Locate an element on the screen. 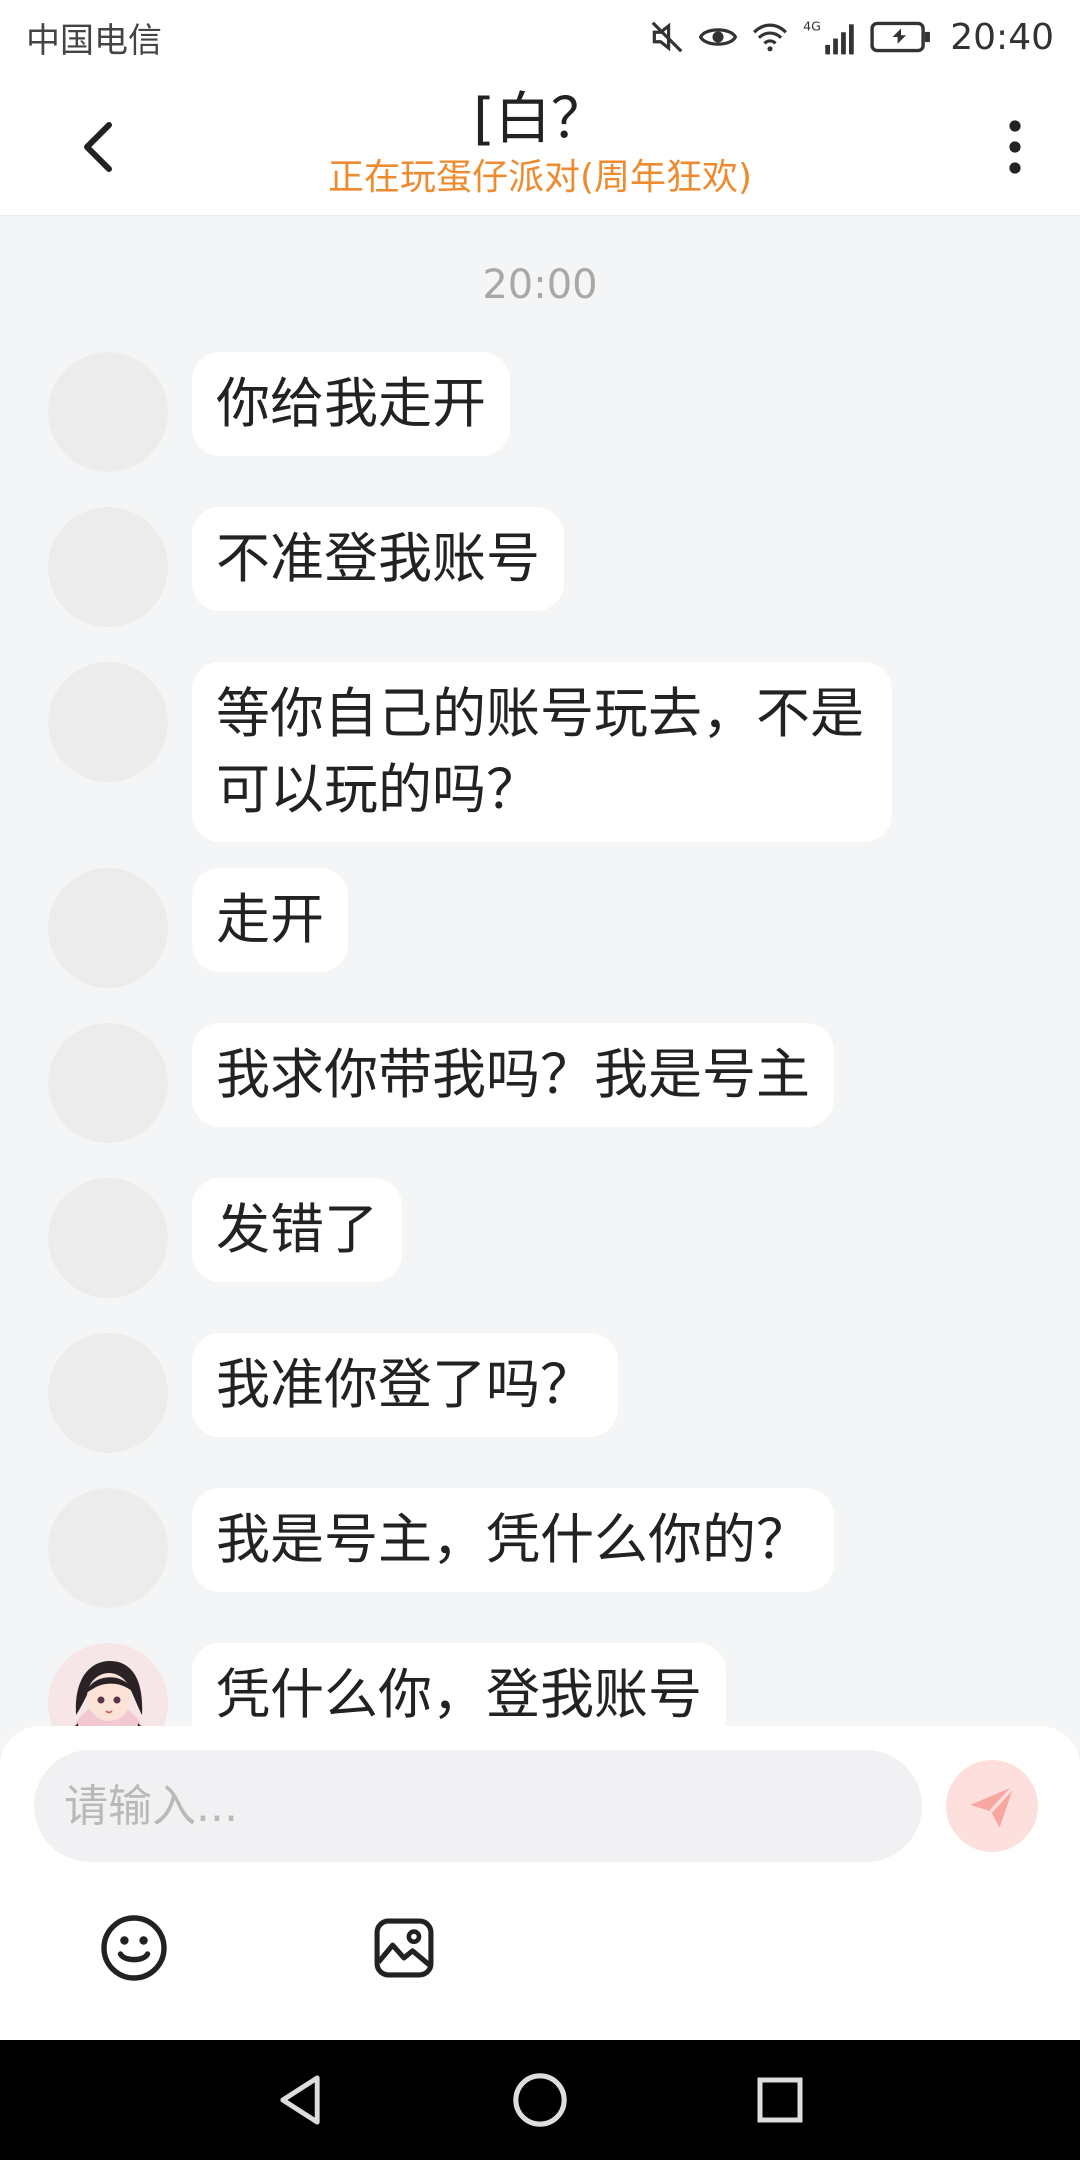 Image resolution: width=1080 pixels, height=2160 pixels. smiley-icon is located at coordinates (134, 1948).